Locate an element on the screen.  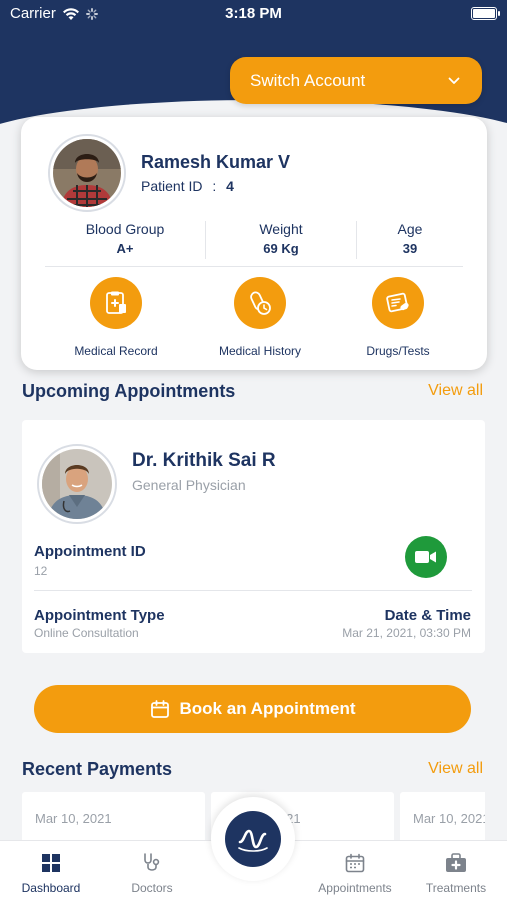
app-logo-icon is located at coordinates (253, 840).